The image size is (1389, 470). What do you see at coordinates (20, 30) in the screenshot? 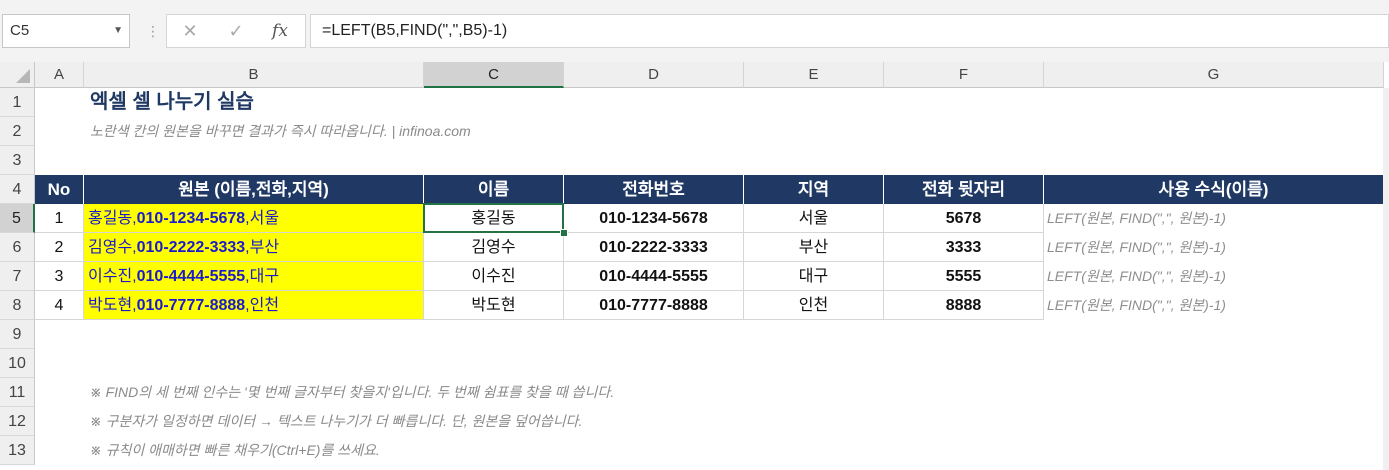
I see `name-box-value: C5` at bounding box center [20, 30].